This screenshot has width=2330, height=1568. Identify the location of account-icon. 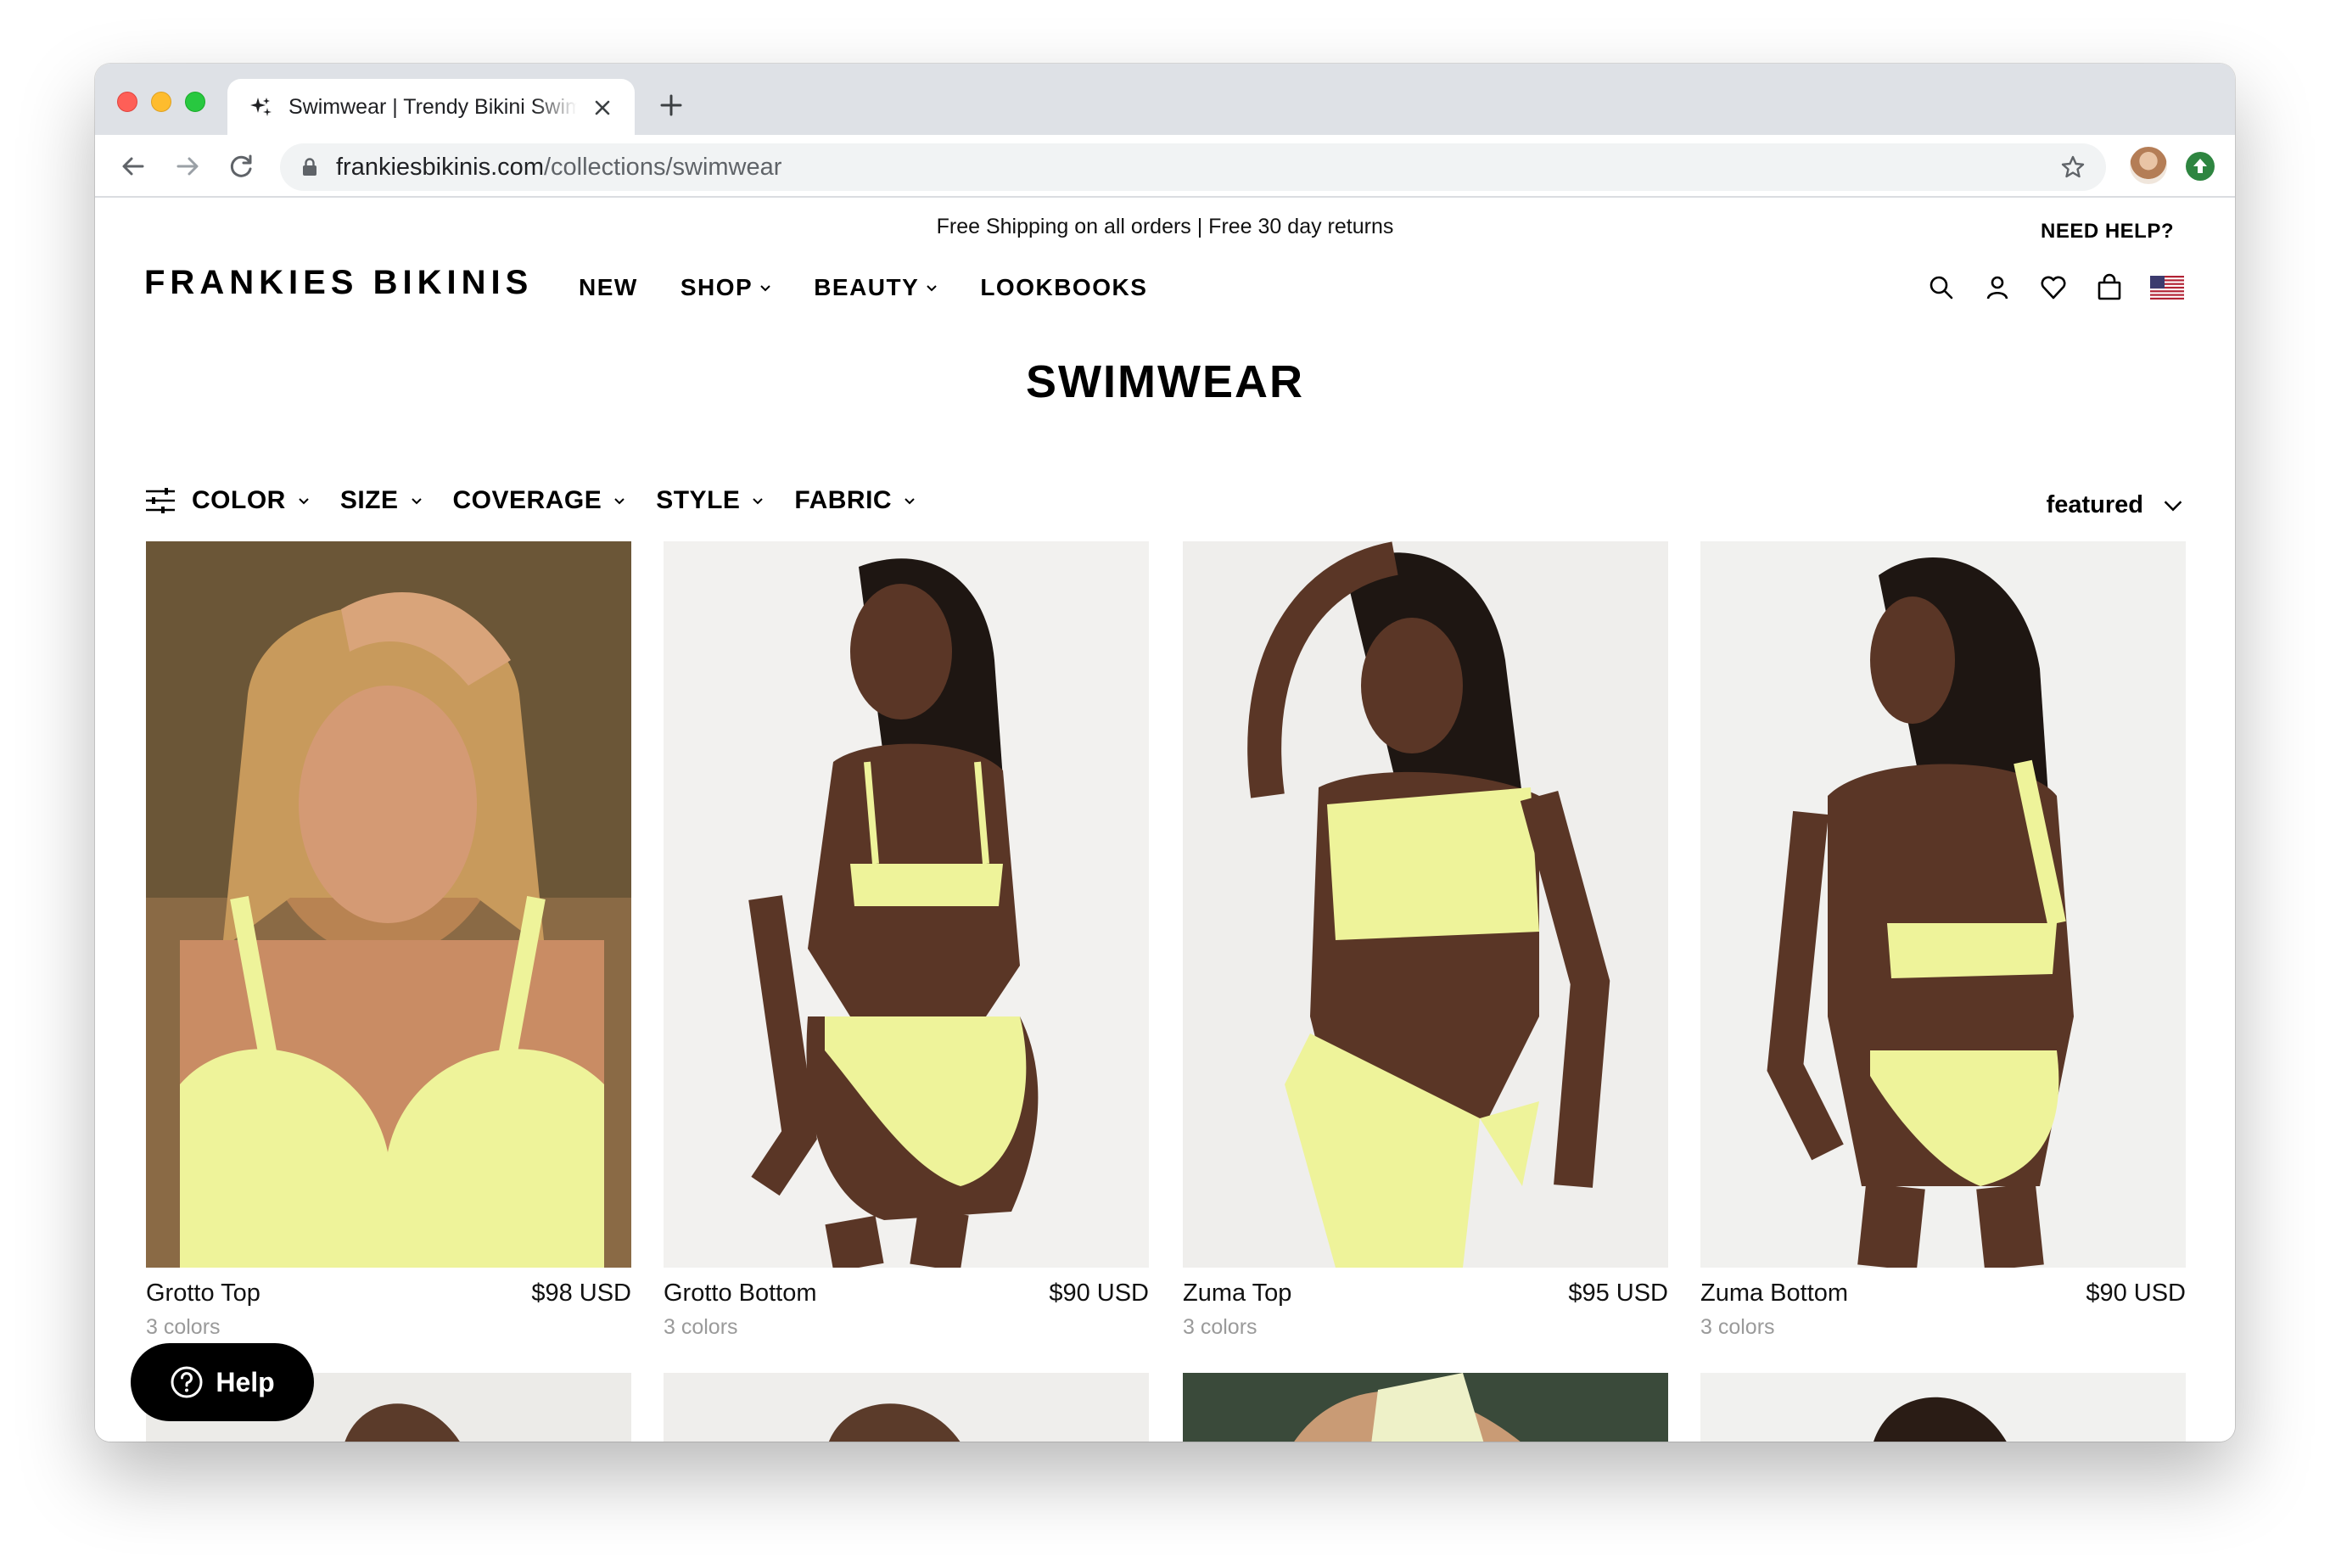
(1998, 287).